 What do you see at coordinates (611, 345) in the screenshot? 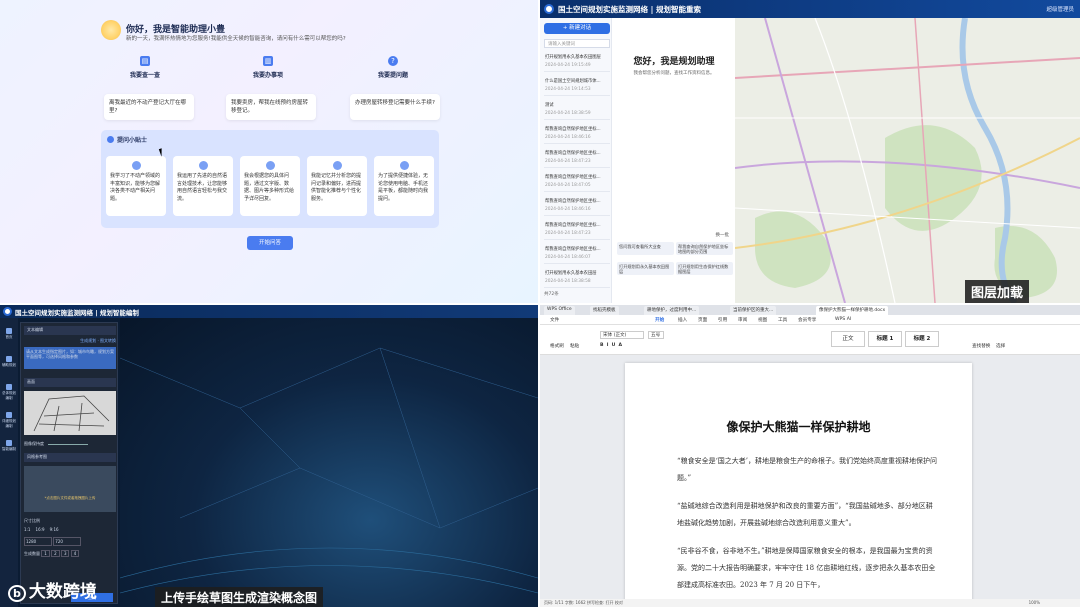
I see `bold-button: B I U A` at bounding box center [611, 345].